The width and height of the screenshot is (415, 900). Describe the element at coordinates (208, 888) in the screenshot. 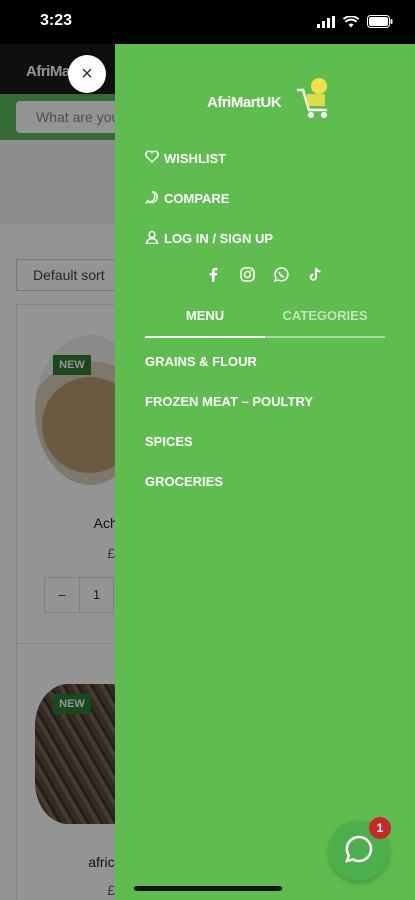

I see `home-indicator` at that location.